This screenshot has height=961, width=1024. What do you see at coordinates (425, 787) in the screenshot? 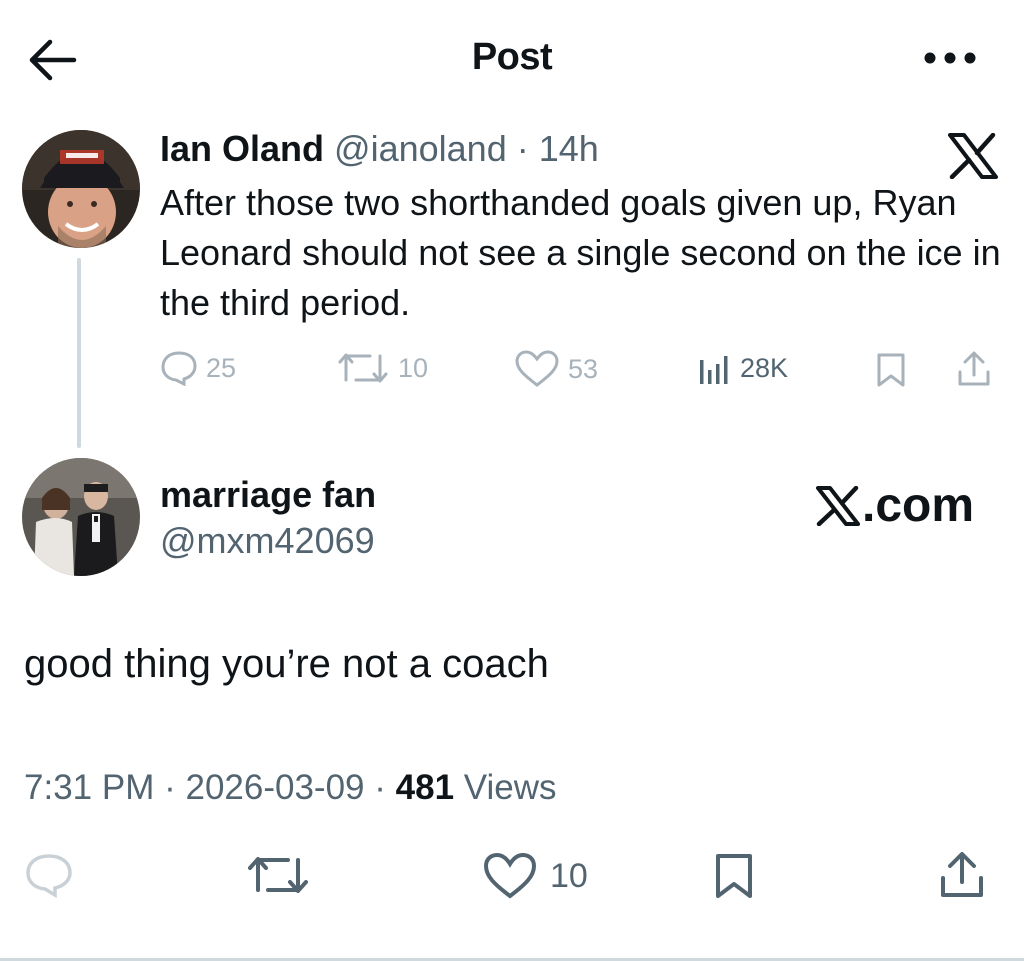
I see `views-count: 481` at bounding box center [425, 787].